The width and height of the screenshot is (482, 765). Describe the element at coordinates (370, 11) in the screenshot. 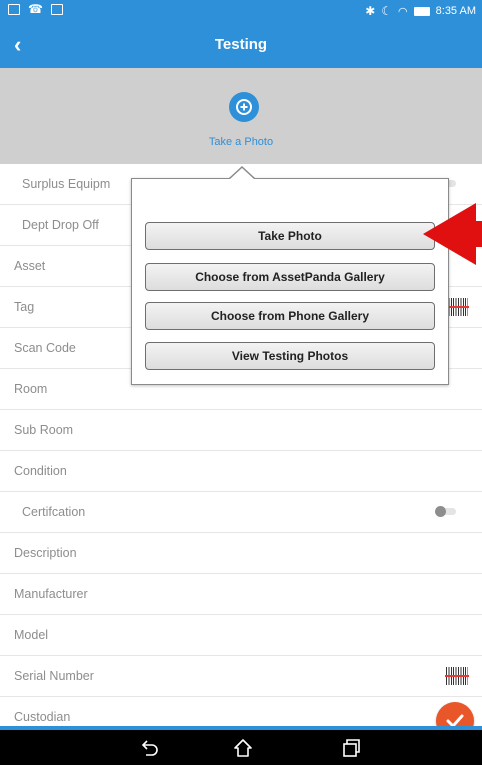

I see `bluetooth-icon: ✱` at that location.